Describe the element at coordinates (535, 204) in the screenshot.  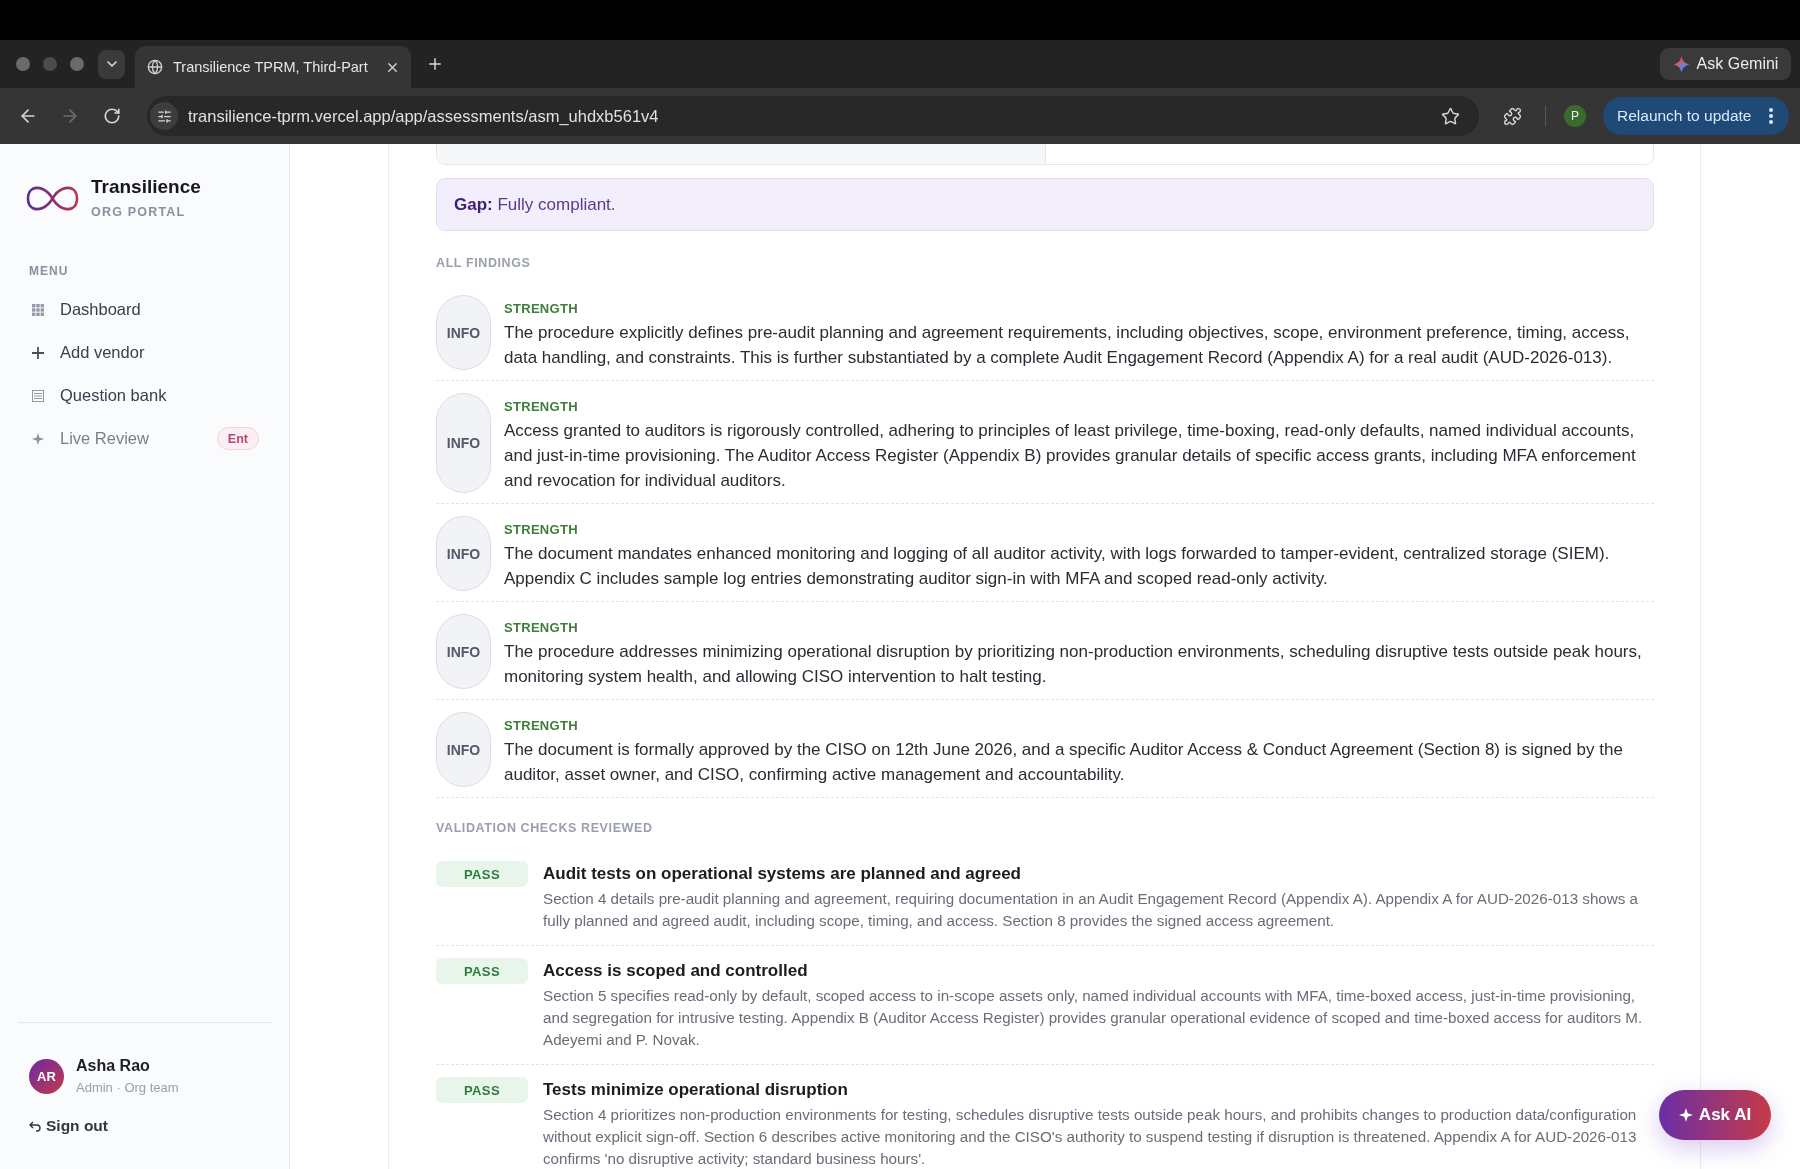
I see `gap-text: Gap: Fully compliant.` at that location.